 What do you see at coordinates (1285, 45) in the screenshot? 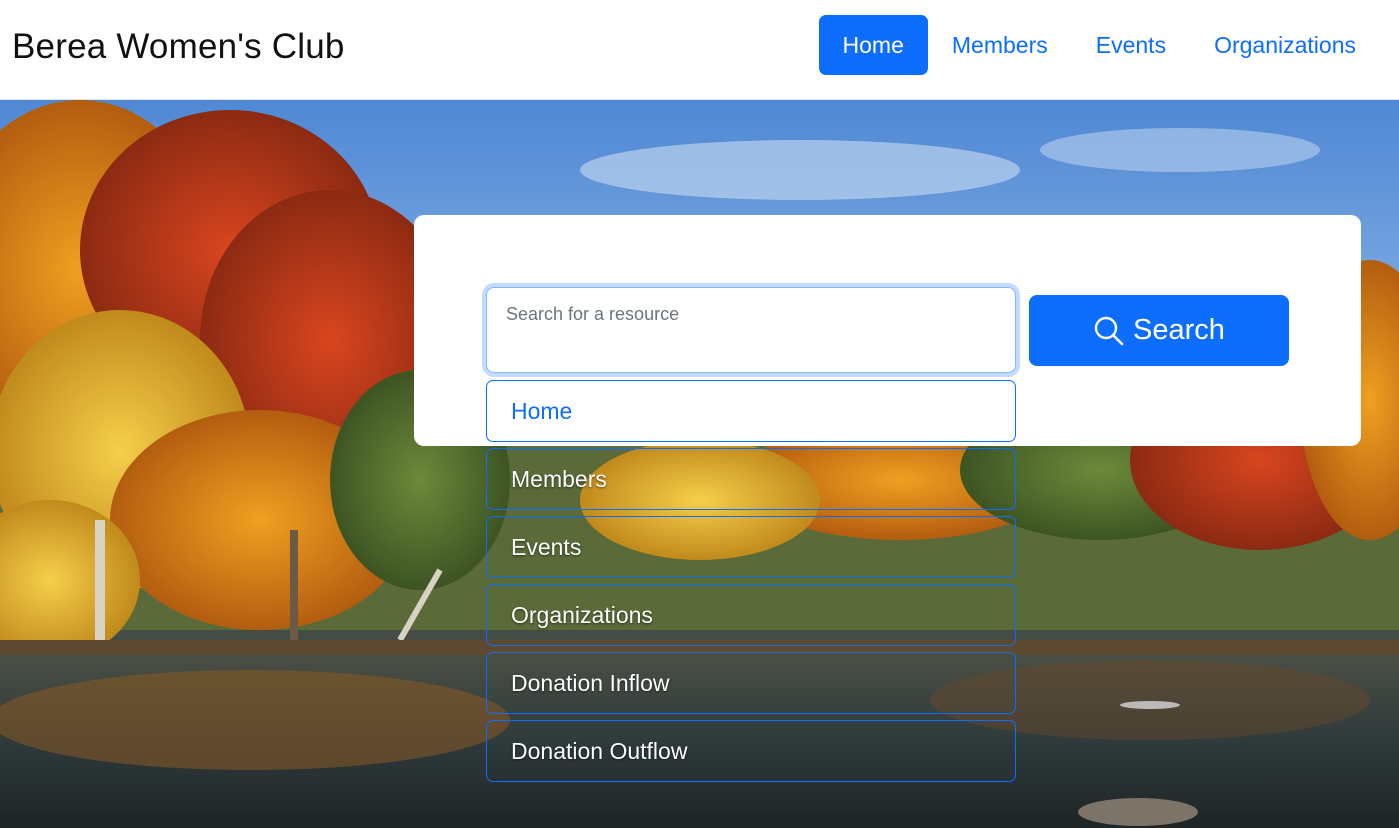
I see `nav-link-organizations: Organizations` at bounding box center [1285, 45].